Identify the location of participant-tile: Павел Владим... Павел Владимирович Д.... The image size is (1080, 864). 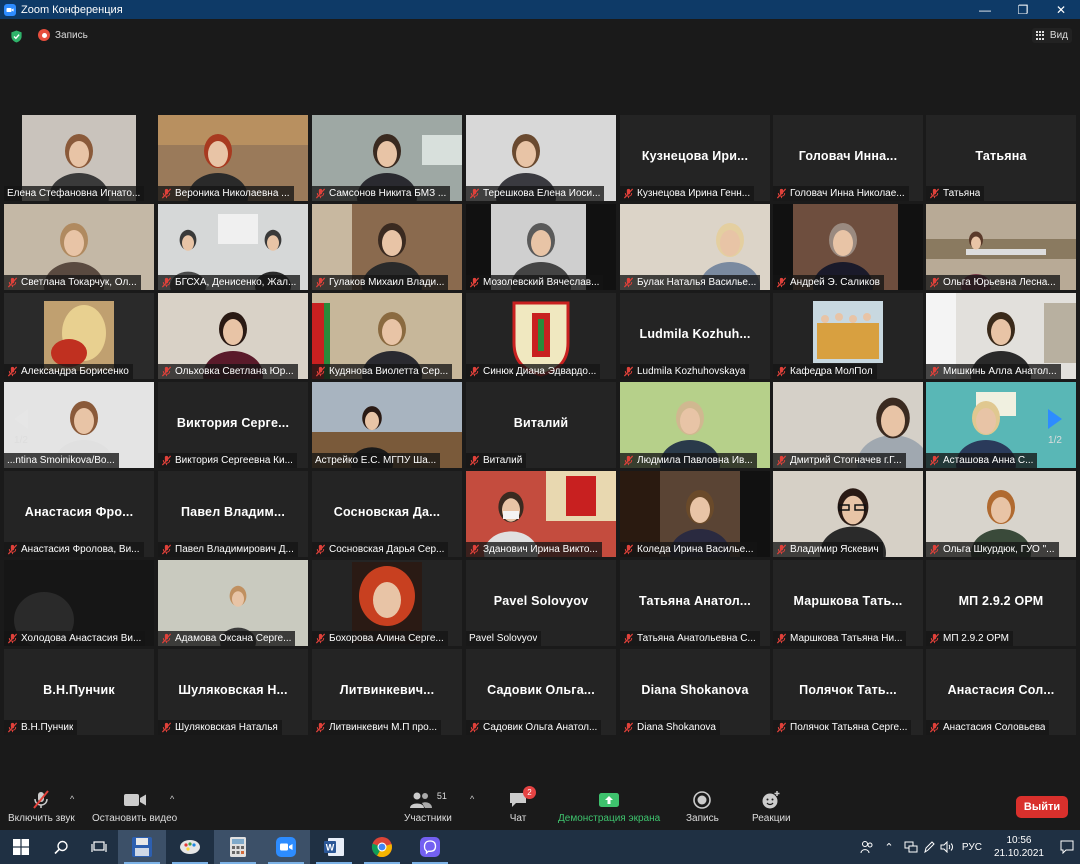
(233, 514).